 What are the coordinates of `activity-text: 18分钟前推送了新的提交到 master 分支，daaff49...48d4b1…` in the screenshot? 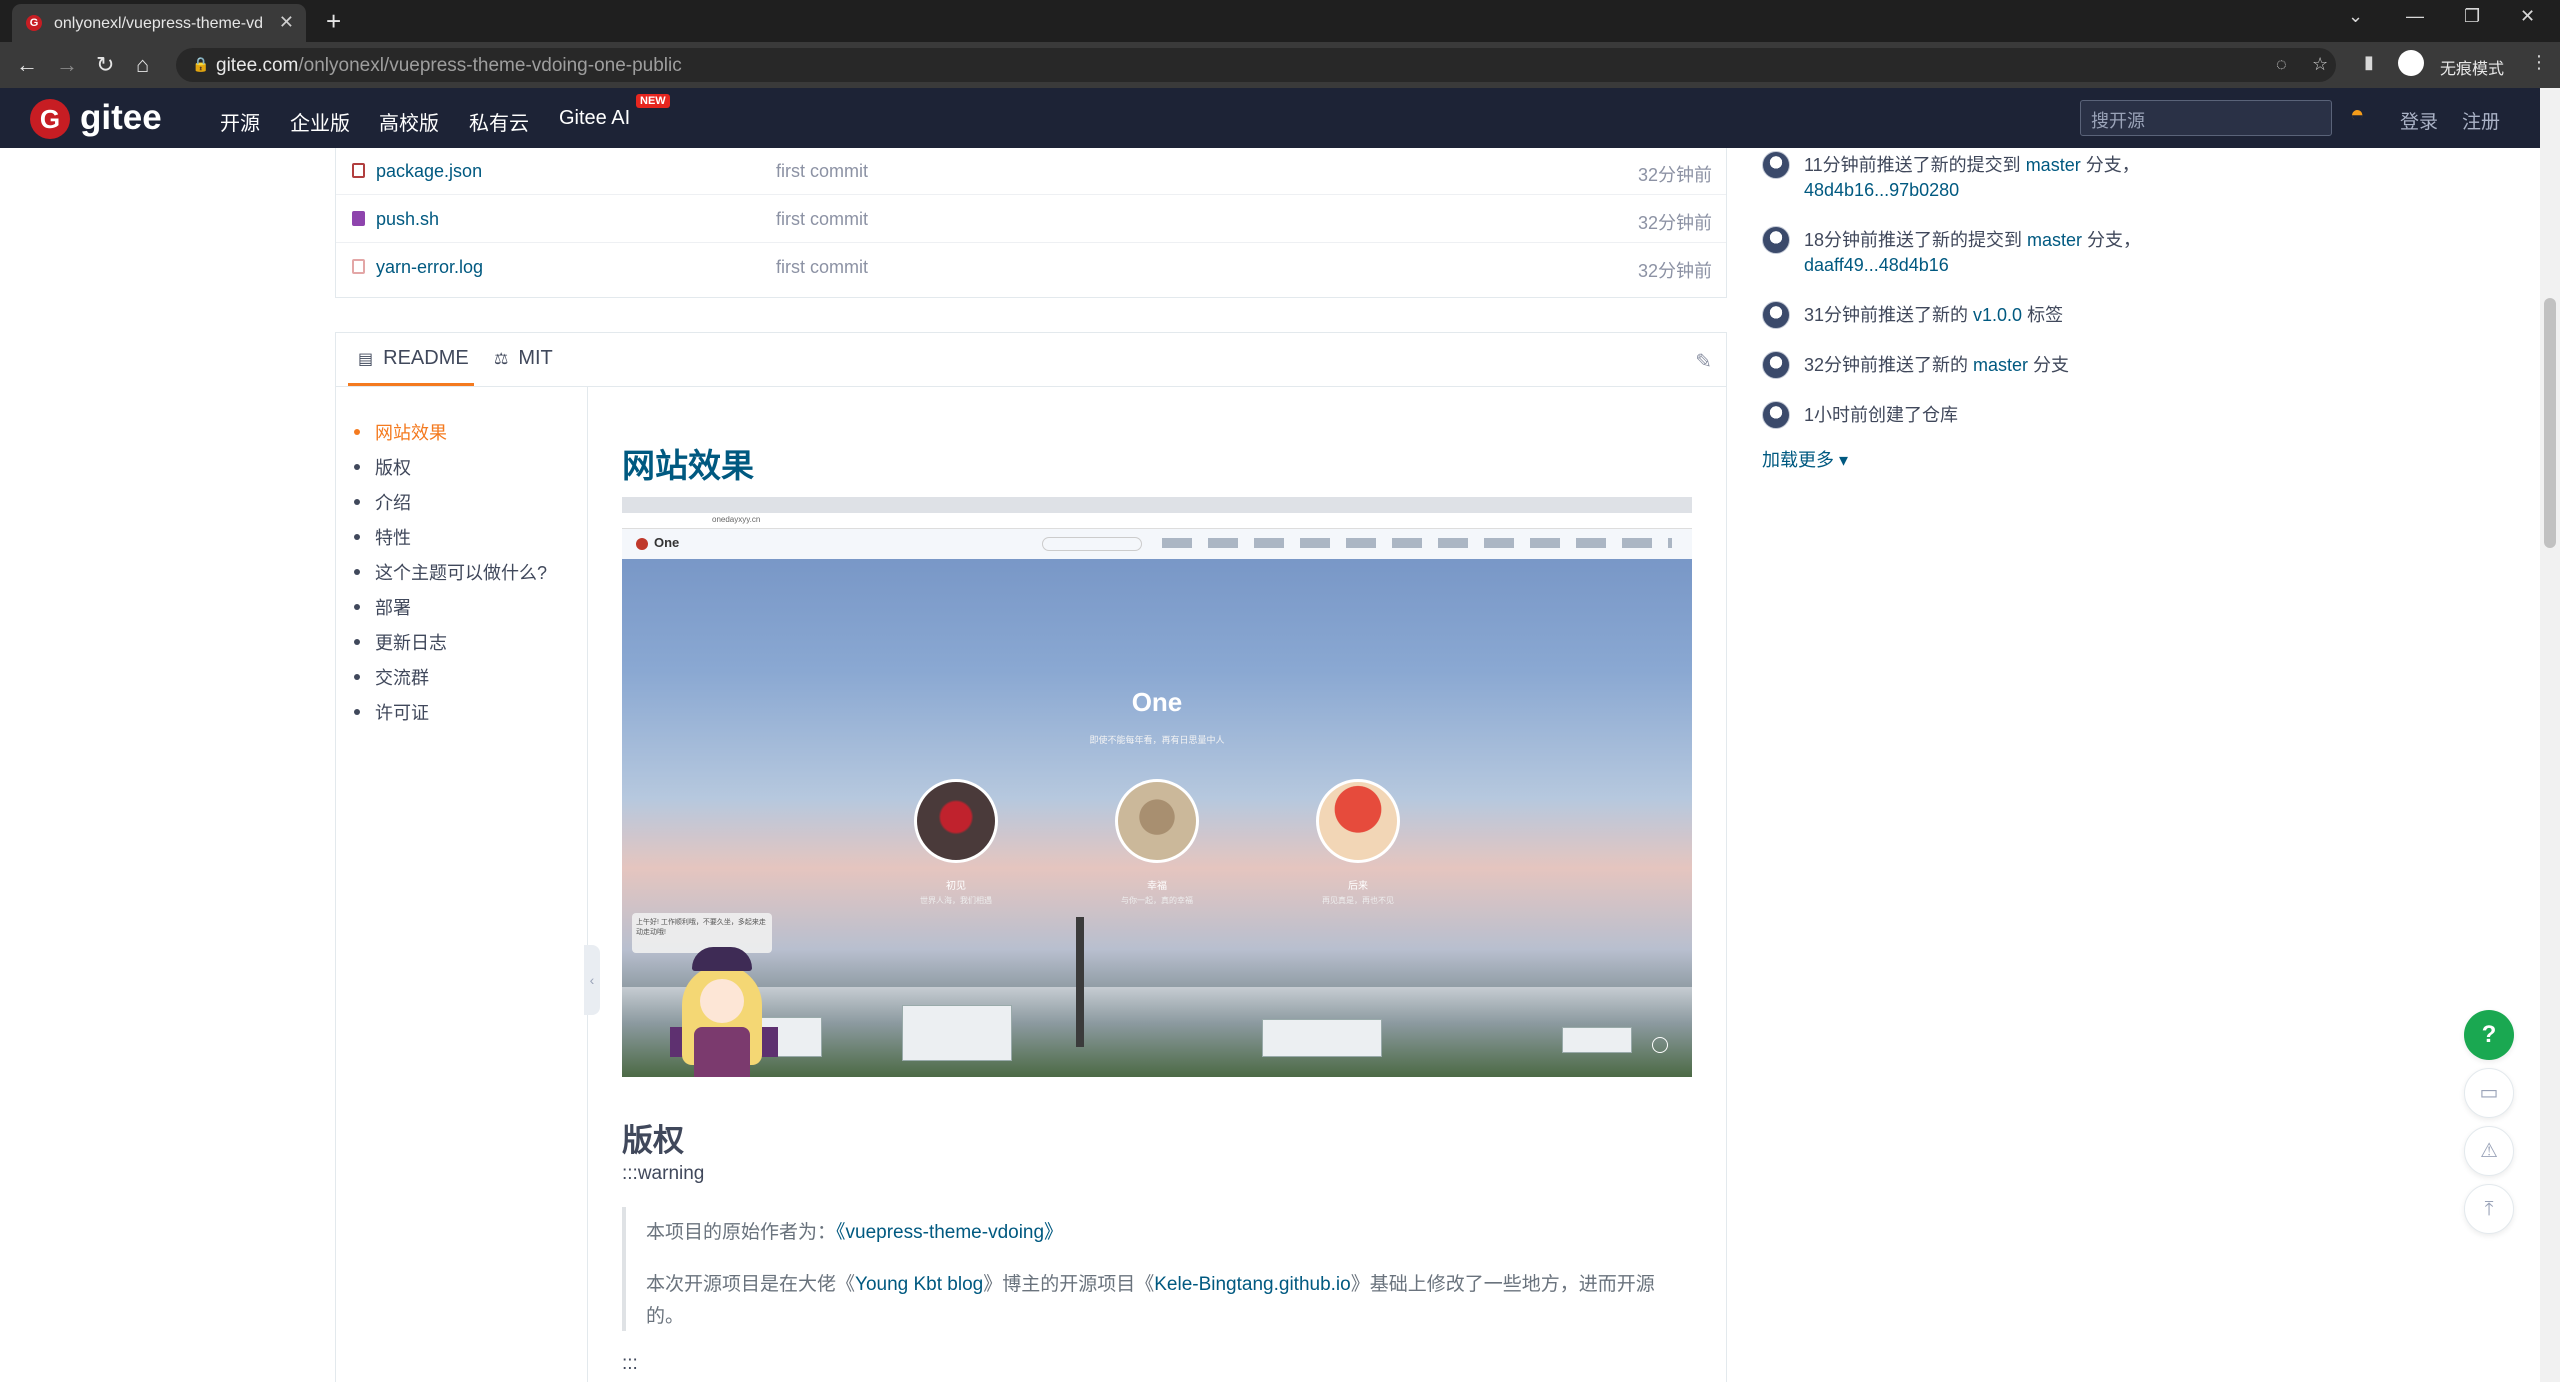 It's located at (1973, 252).